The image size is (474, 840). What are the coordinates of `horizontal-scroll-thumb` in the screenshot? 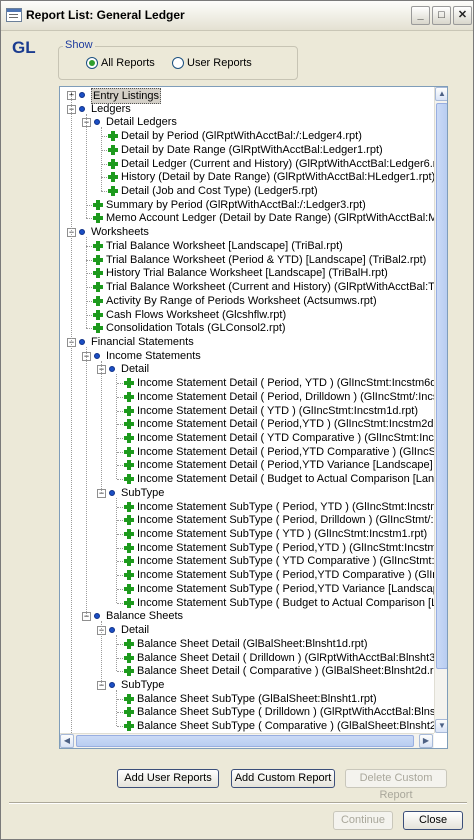 It's located at (245, 741).